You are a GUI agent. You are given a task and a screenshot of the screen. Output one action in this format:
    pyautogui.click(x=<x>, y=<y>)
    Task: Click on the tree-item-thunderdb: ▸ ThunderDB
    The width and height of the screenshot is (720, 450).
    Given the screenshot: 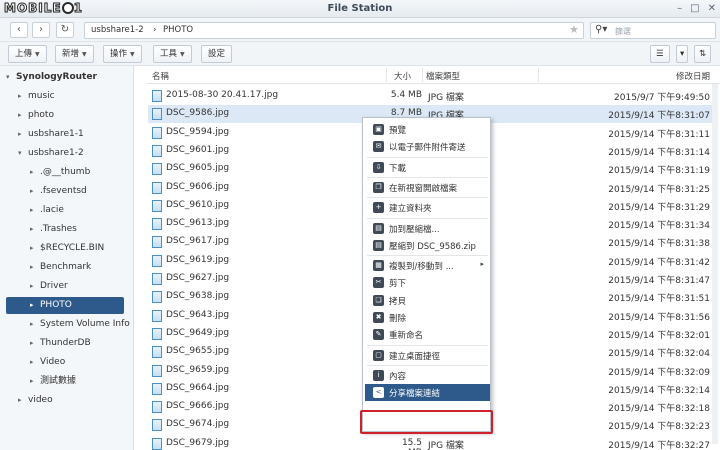 What is the action you would take?
    pyautogui.click(x=80, y=343)
    